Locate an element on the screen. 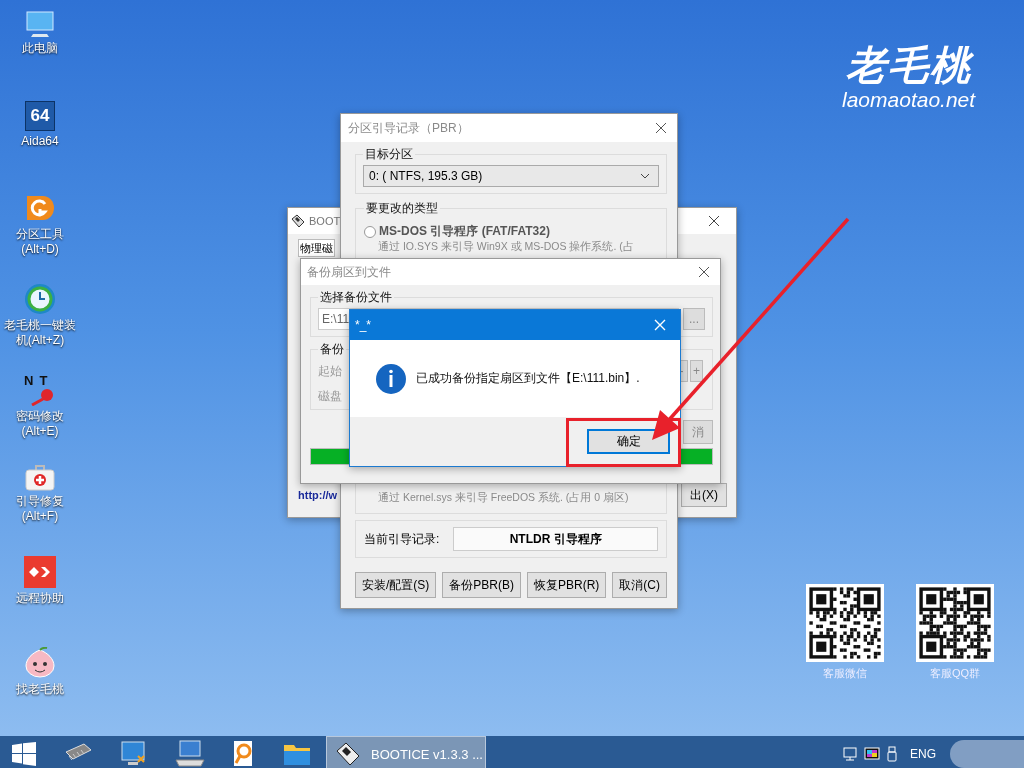  dialog-button: 恢复PBR(R) is located at coordinates (567, 585).